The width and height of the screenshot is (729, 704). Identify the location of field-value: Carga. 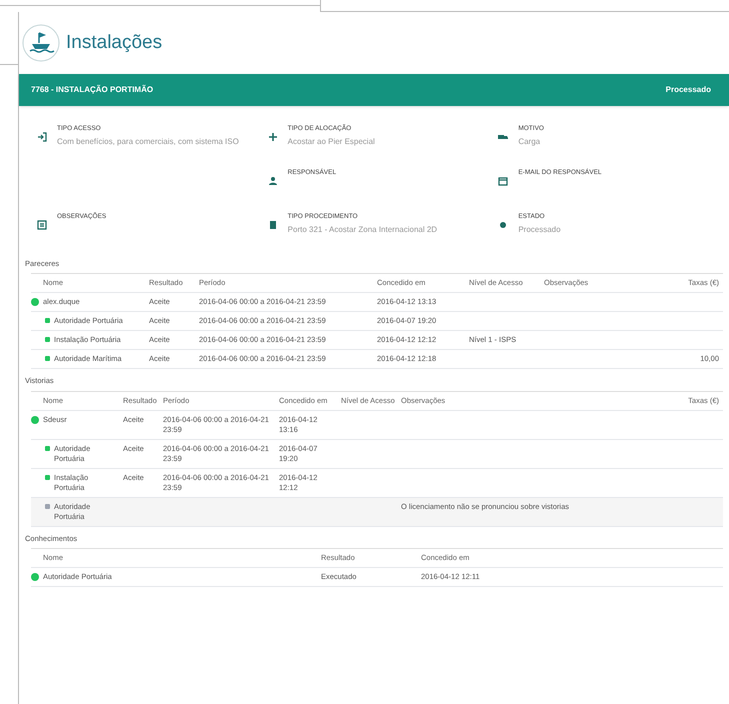
(530, 141).